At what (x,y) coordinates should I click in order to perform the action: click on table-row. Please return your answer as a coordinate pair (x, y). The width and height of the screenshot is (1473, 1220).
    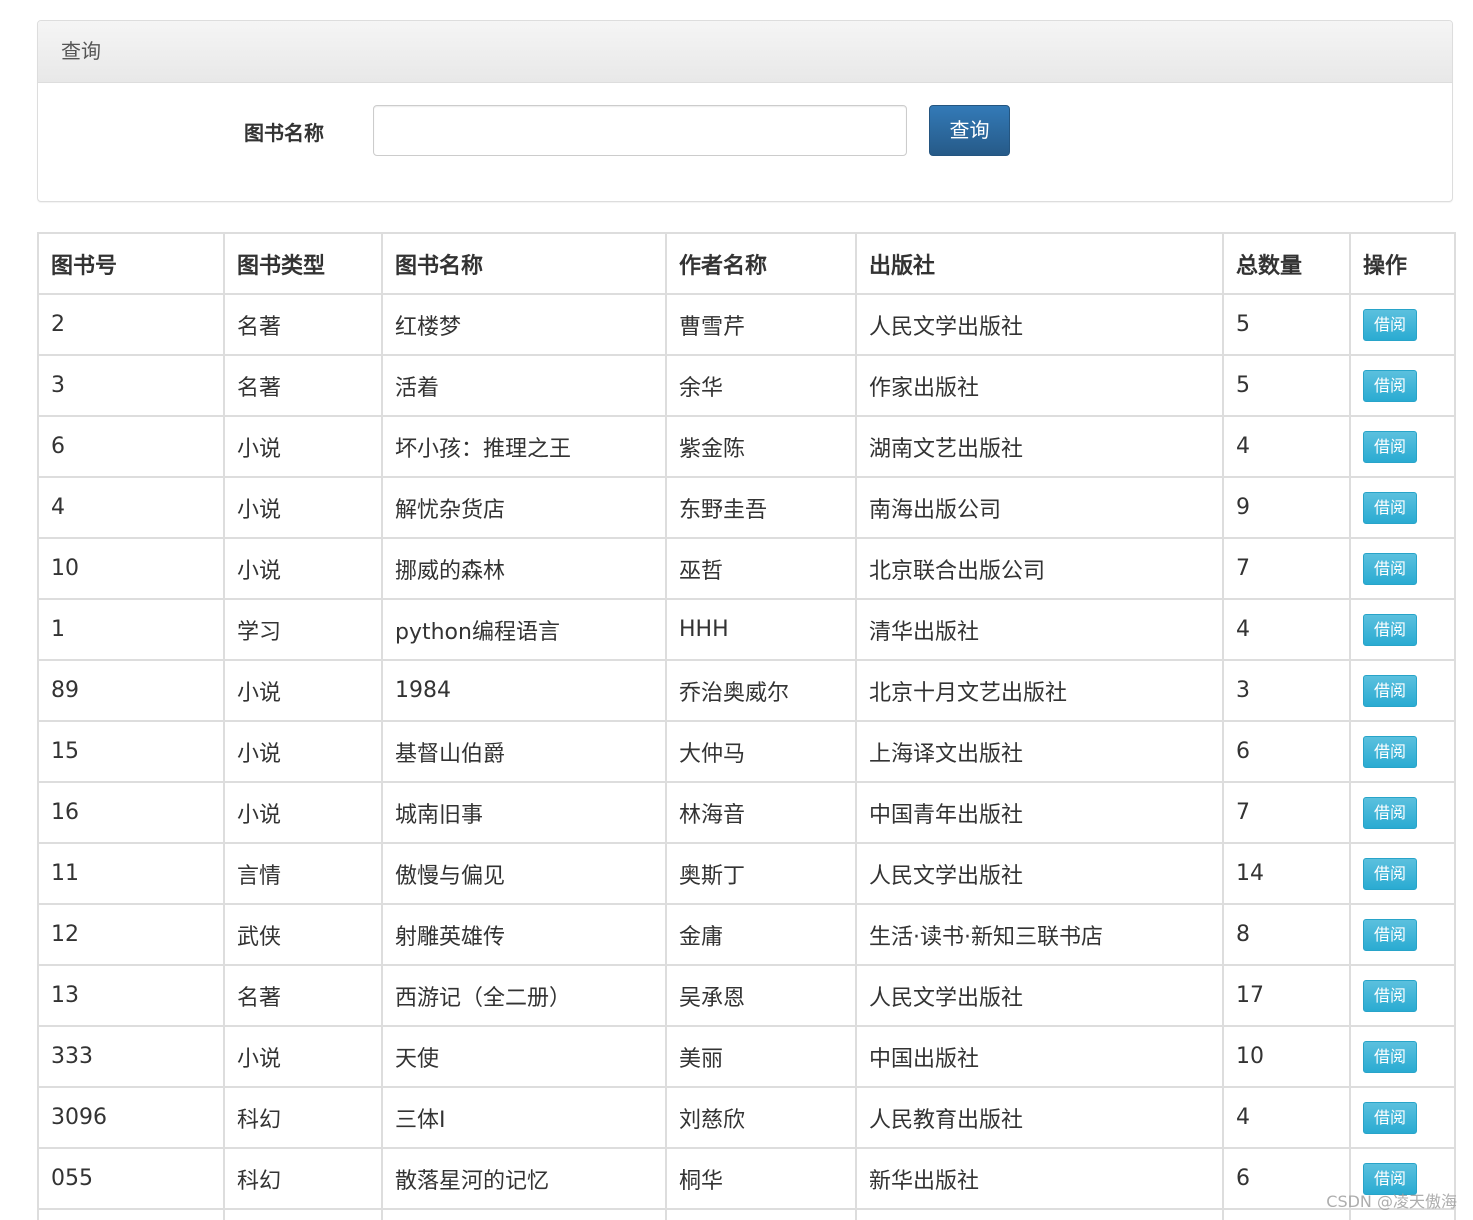
    Looking at the image, I should click on (746, 1214).